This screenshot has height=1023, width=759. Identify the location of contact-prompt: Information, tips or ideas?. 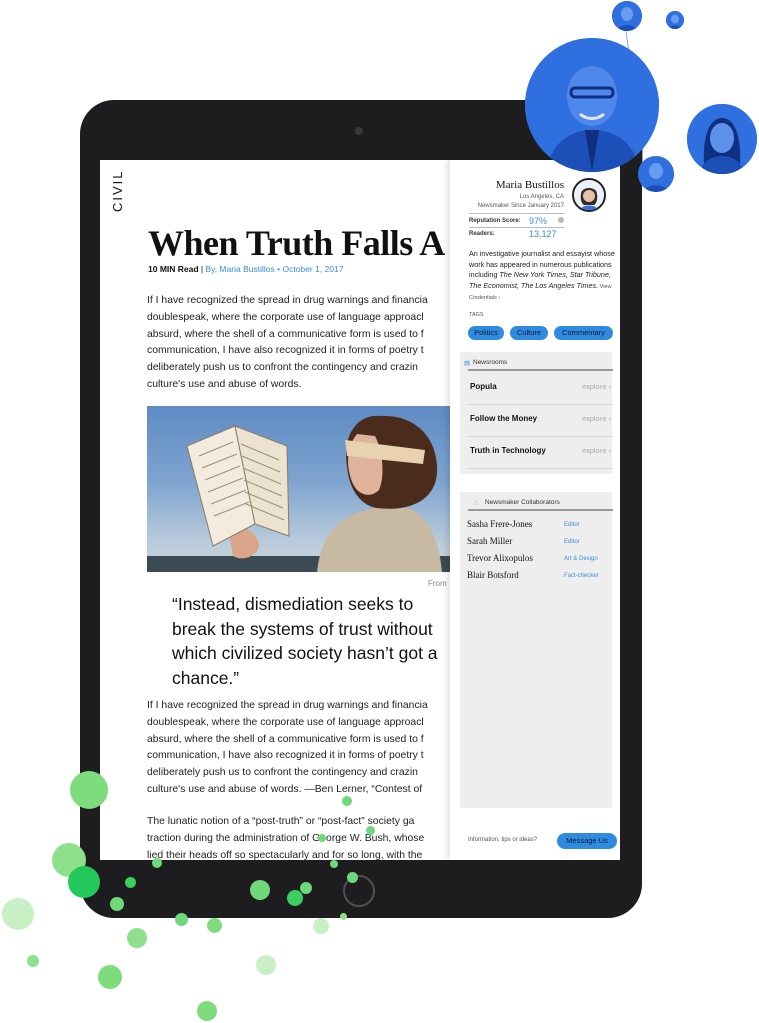
(503, 840).